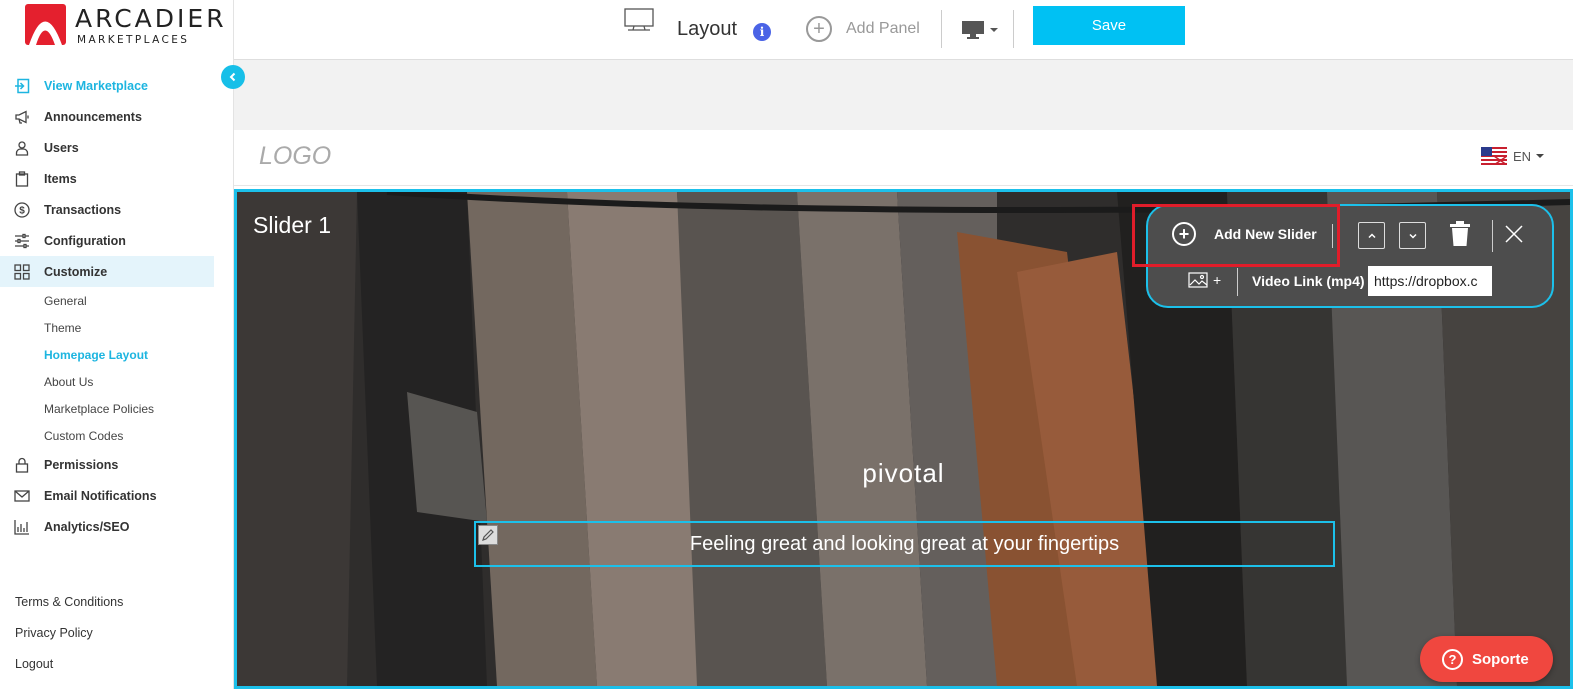  Describe the element at coordinates (1217, 280) in the screenshot. I see `add-image-plus: +` at that location.